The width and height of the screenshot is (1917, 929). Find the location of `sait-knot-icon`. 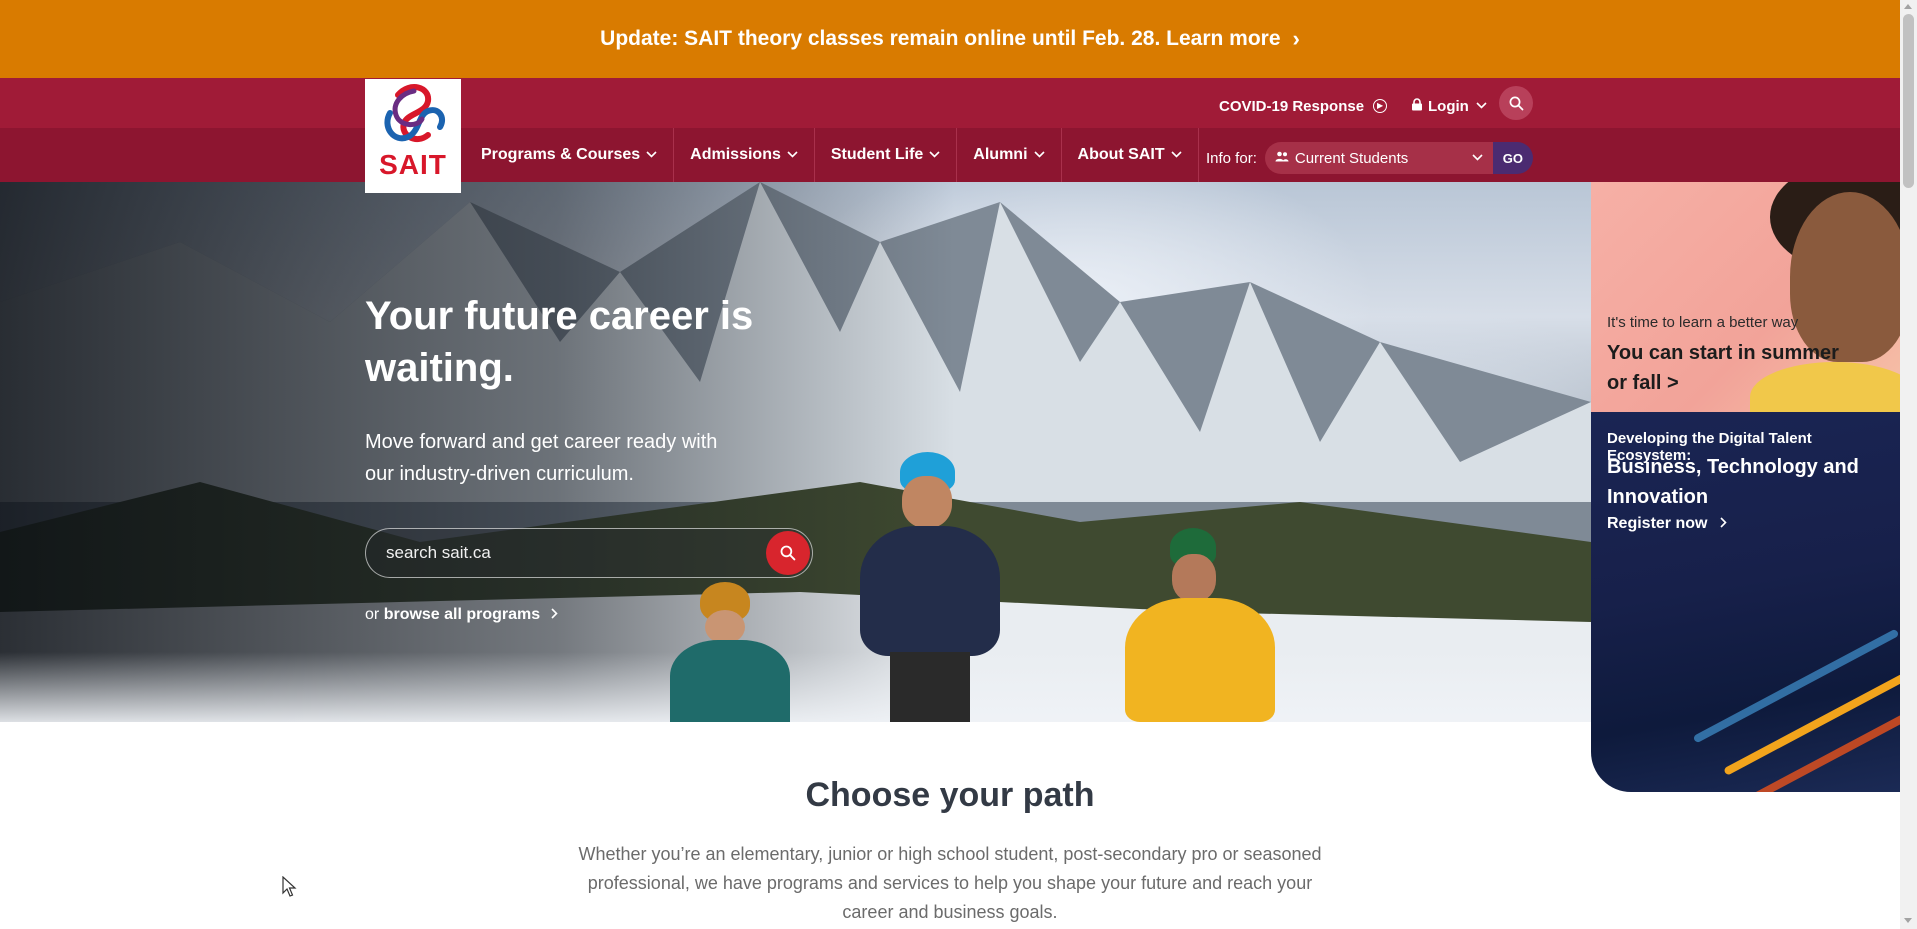

sait-knot-icon is located at coordinates (415, 113).